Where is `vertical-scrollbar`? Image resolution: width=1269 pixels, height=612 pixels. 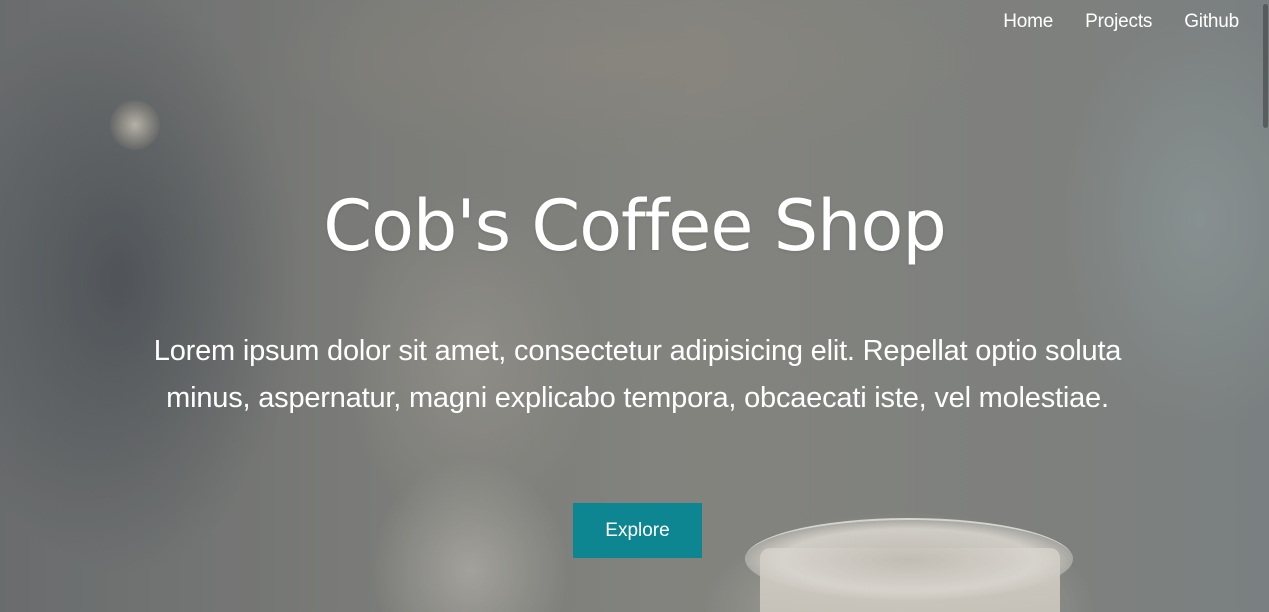
vertical-scrollbar is located at coordinates (1265, 306).